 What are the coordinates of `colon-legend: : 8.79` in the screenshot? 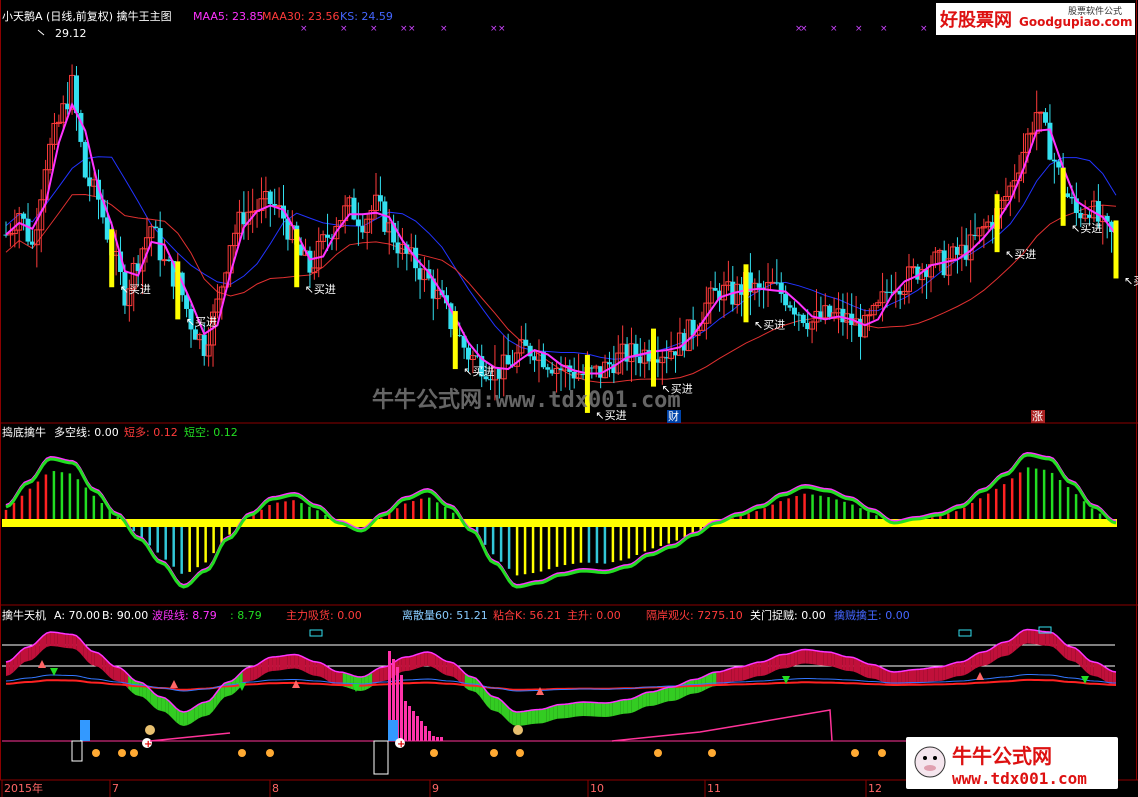 It's located at (246, 615).